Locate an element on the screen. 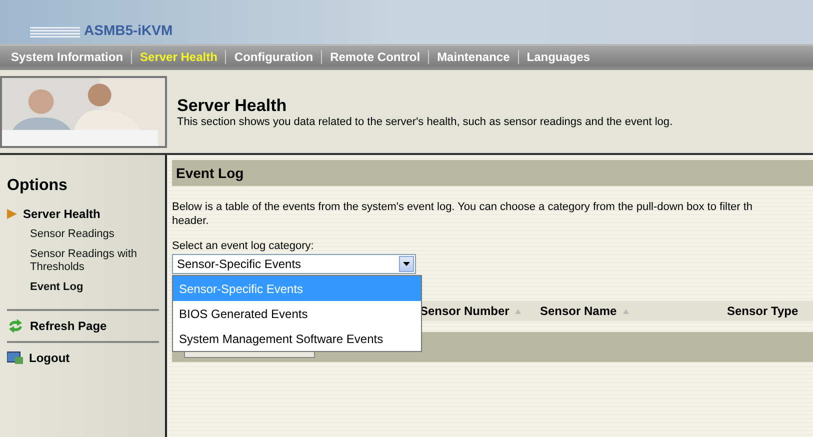 The height and width of the screenshot is (437, 813). monitor-icon is located at coordinates (15, 358).